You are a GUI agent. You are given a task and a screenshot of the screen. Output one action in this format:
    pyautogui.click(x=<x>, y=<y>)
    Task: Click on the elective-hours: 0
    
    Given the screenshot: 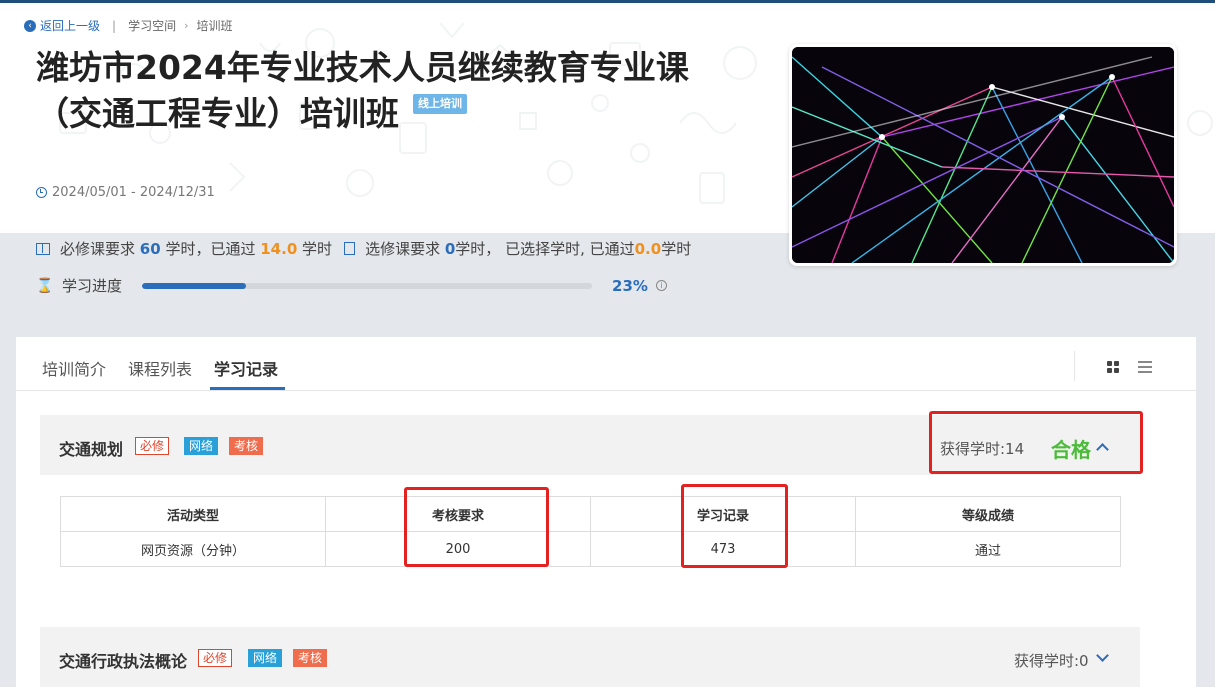 What is the action you would take?
    pyautogui.click(x=450, y=248)
    